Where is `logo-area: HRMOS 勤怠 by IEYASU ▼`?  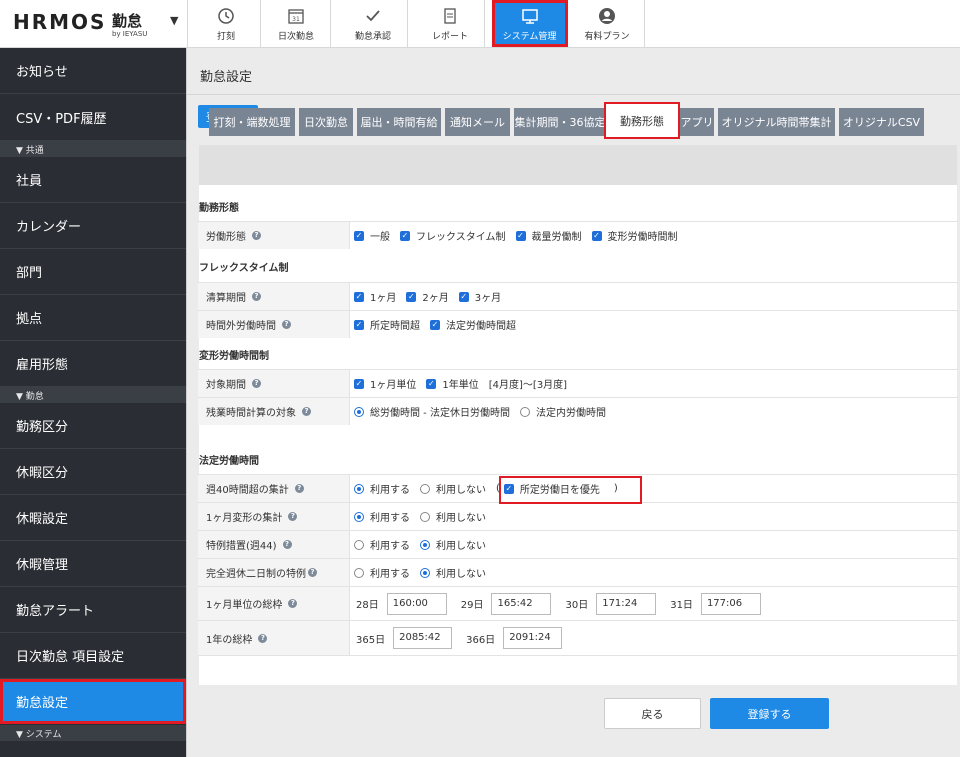 logo-area: HRMOS 勤怠 by IEYASU ▼ is located at coordinates (94, 23).